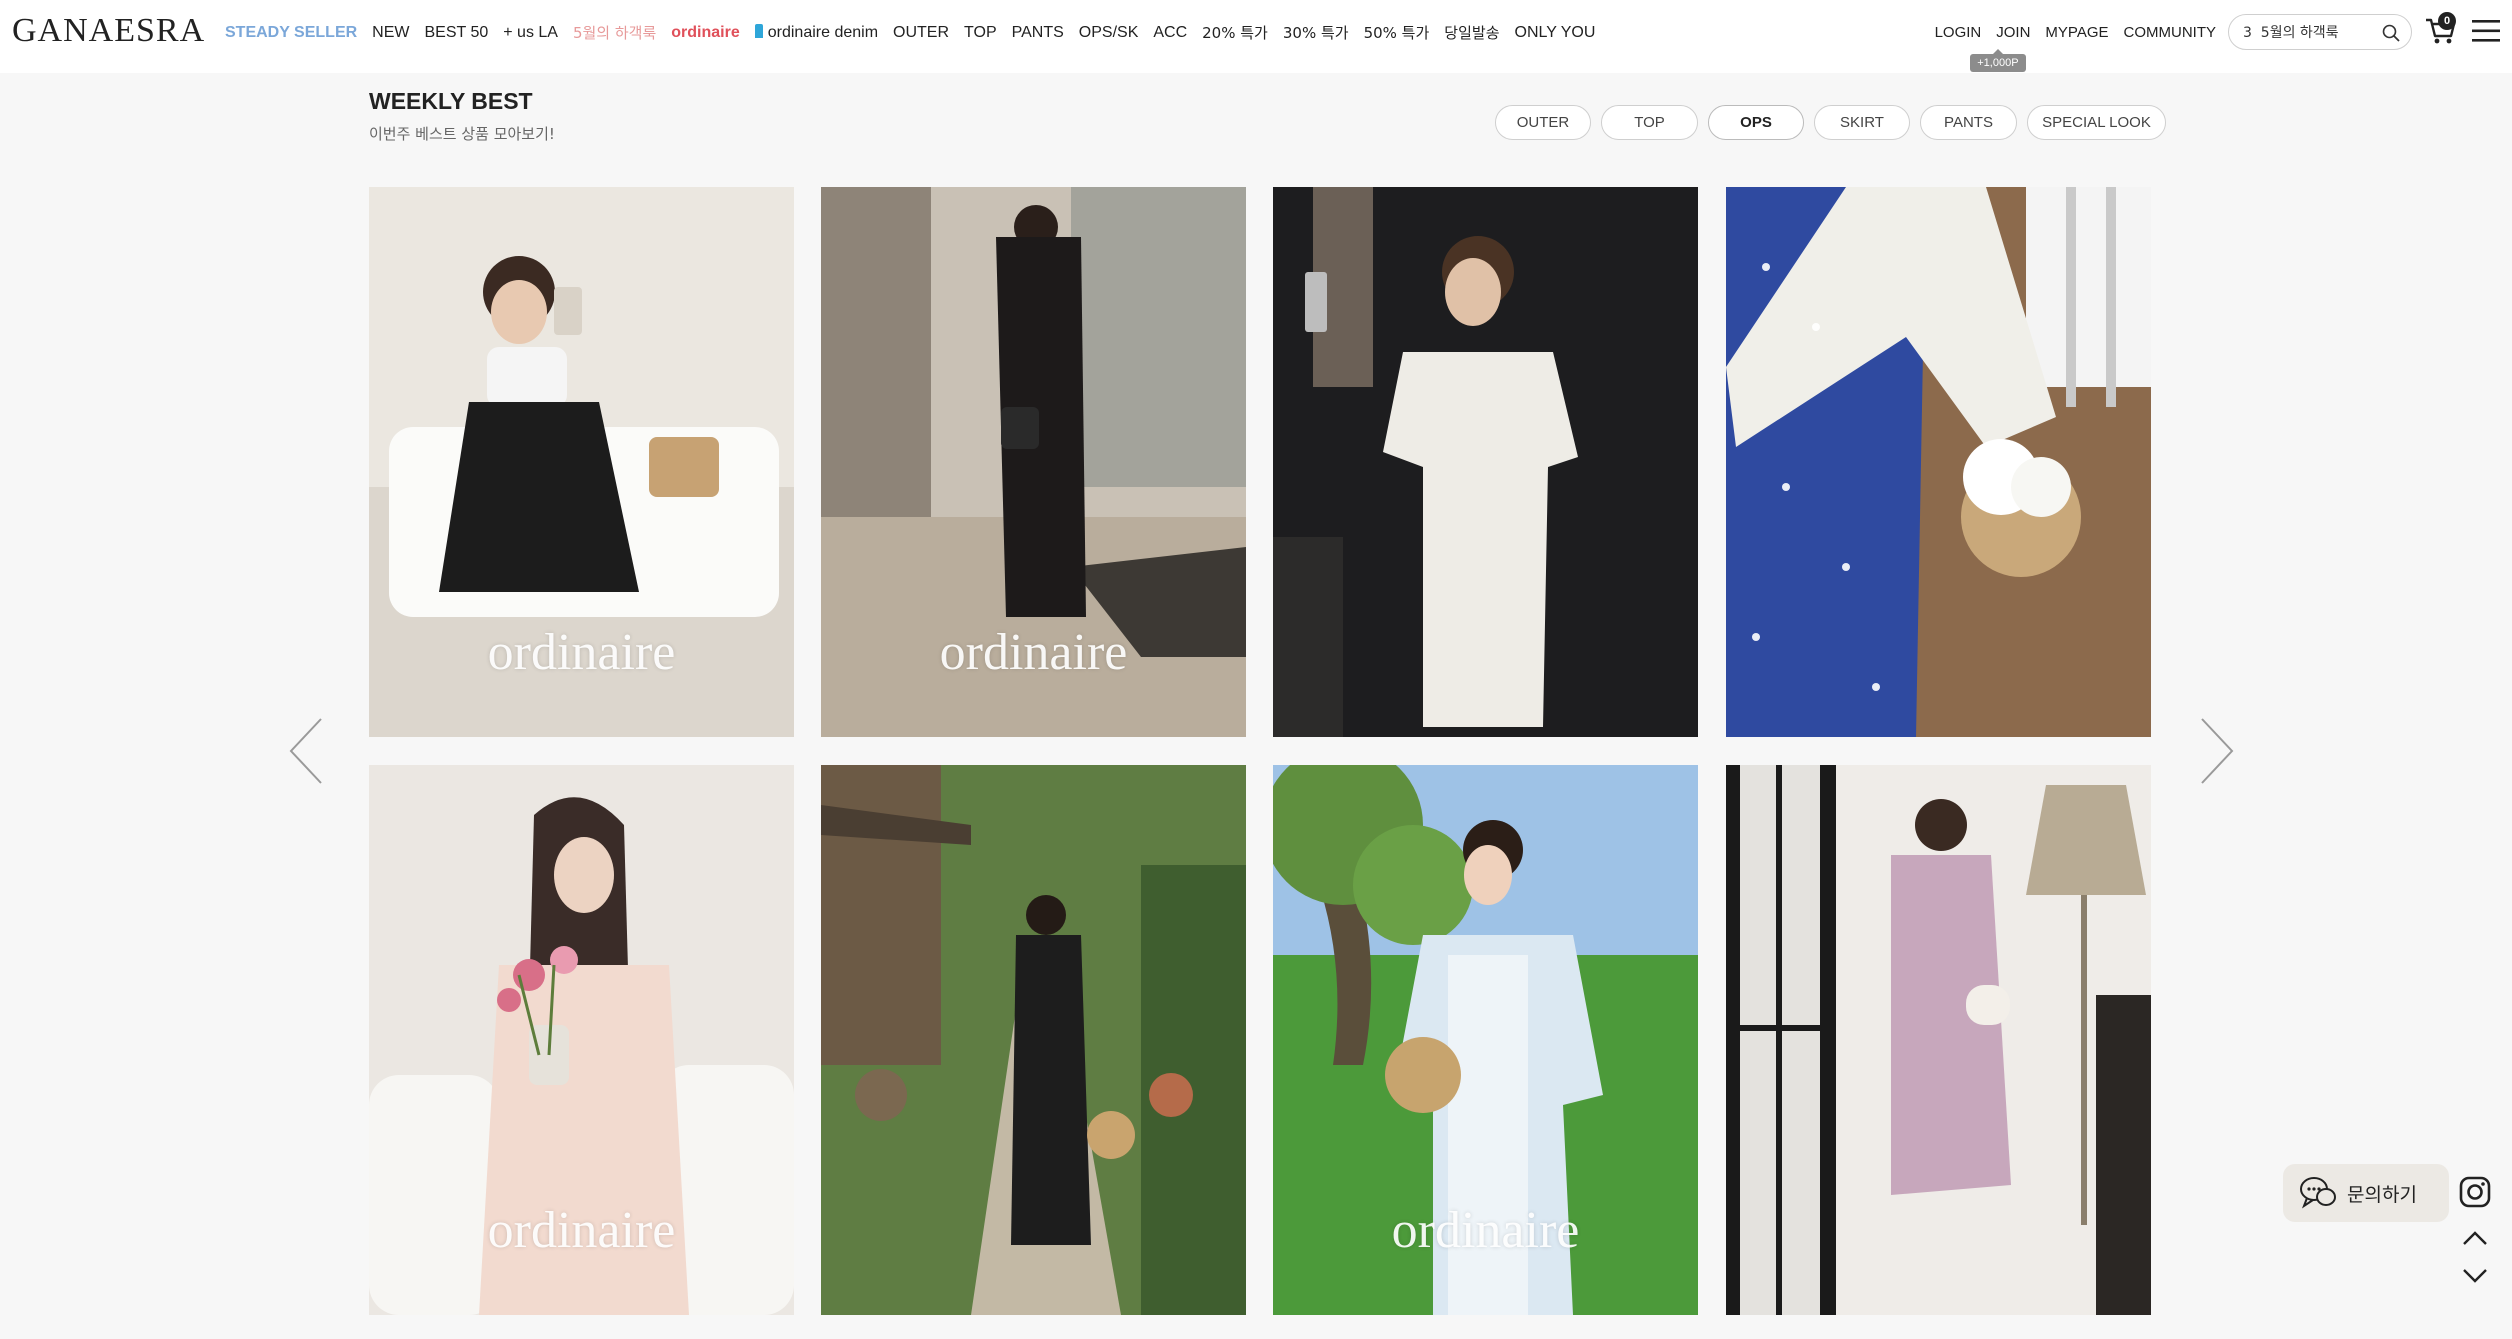 The width and height of the screenshot is (2512, 1339). I want to click on nav-ordinaire-denim: ordinaire denim, so click(816, 32).